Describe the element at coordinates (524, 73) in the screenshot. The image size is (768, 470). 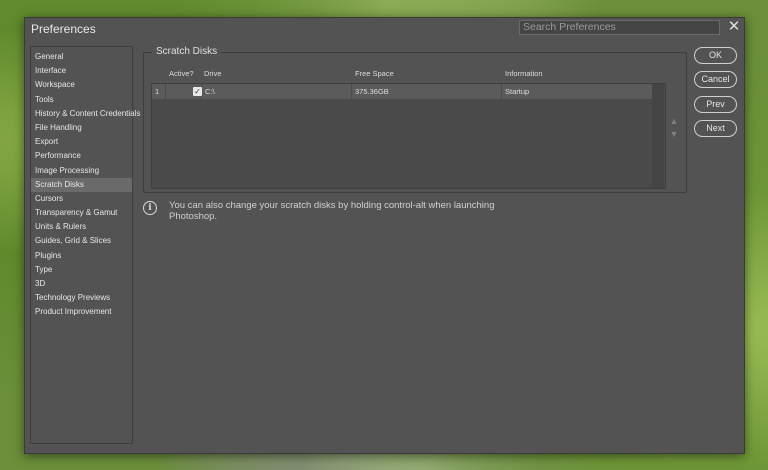
I see `column-header-information: Information` at that location.